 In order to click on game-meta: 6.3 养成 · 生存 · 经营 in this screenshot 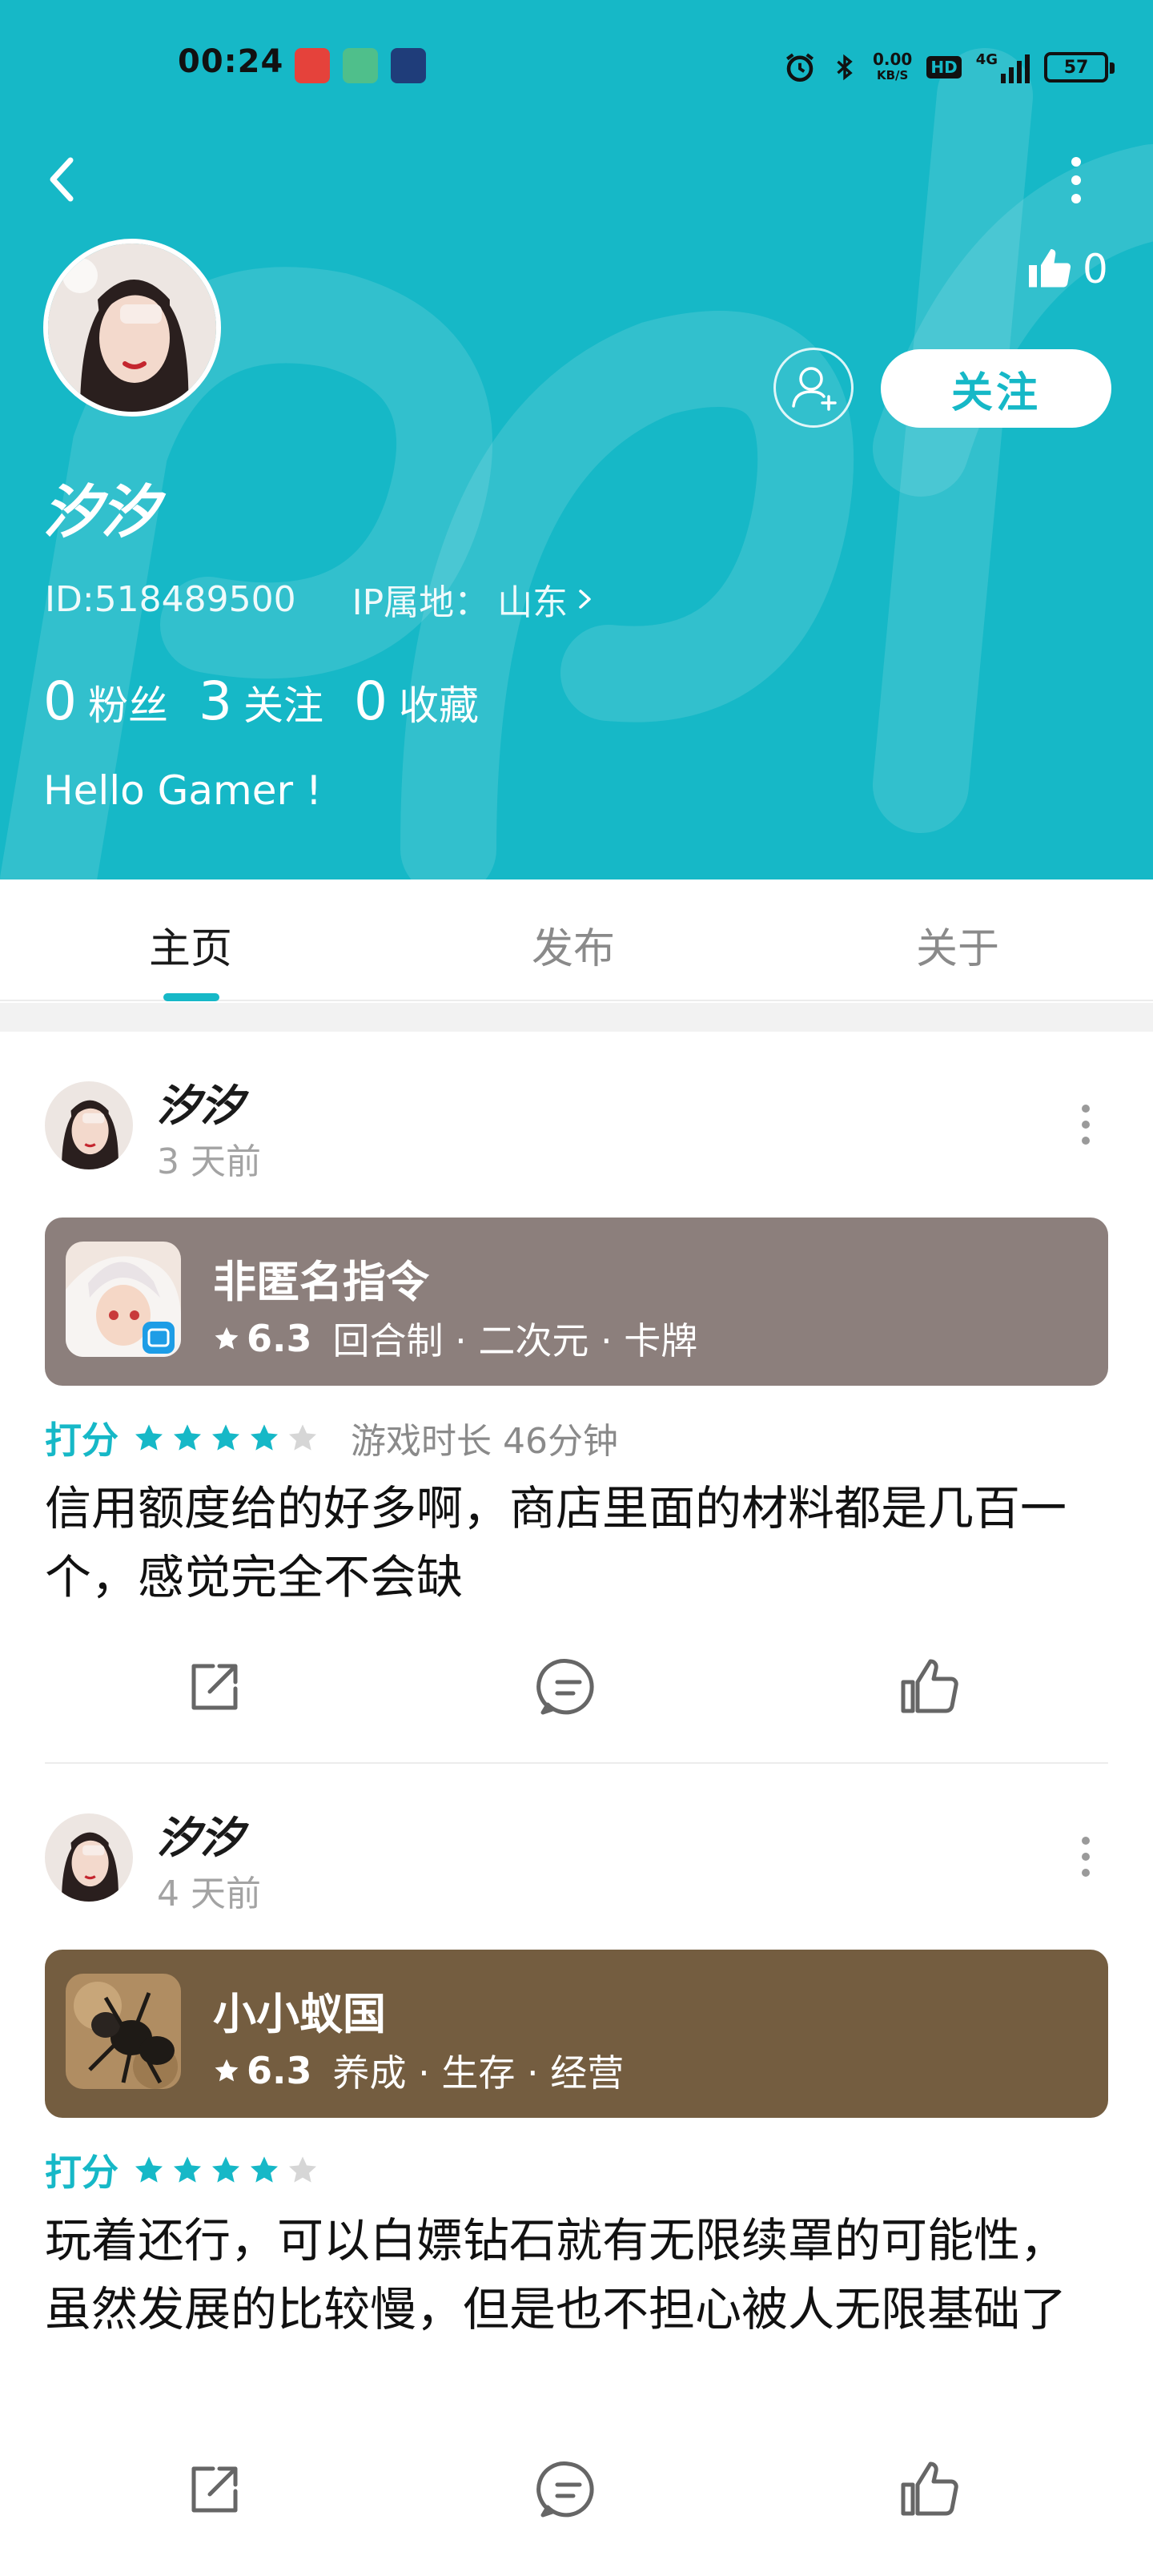, I will do `click(419, 2070)`.